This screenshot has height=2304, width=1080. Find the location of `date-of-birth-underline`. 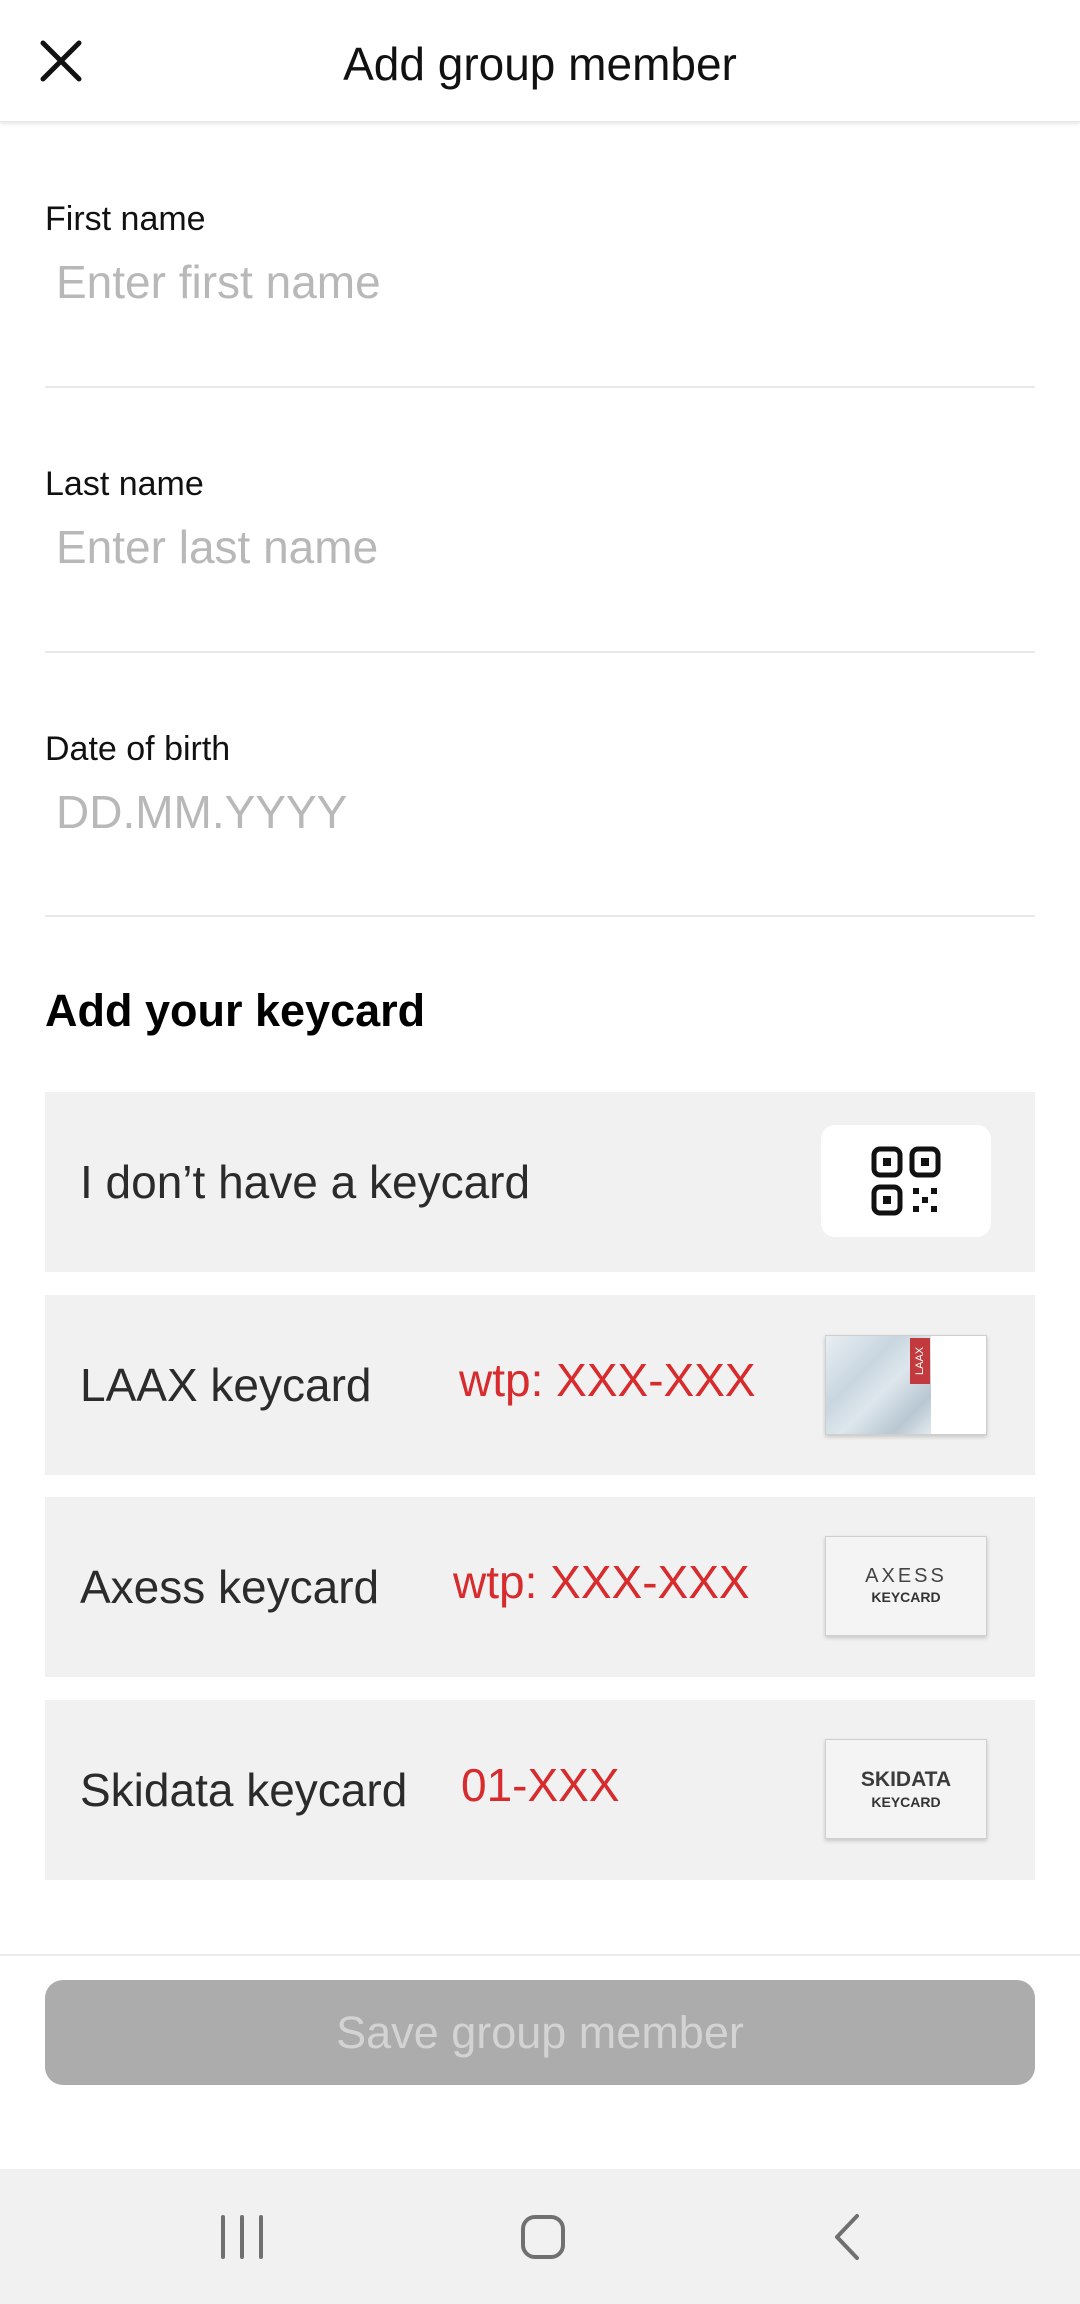

date-of-birth-underline is located at coordinates (540, 916).